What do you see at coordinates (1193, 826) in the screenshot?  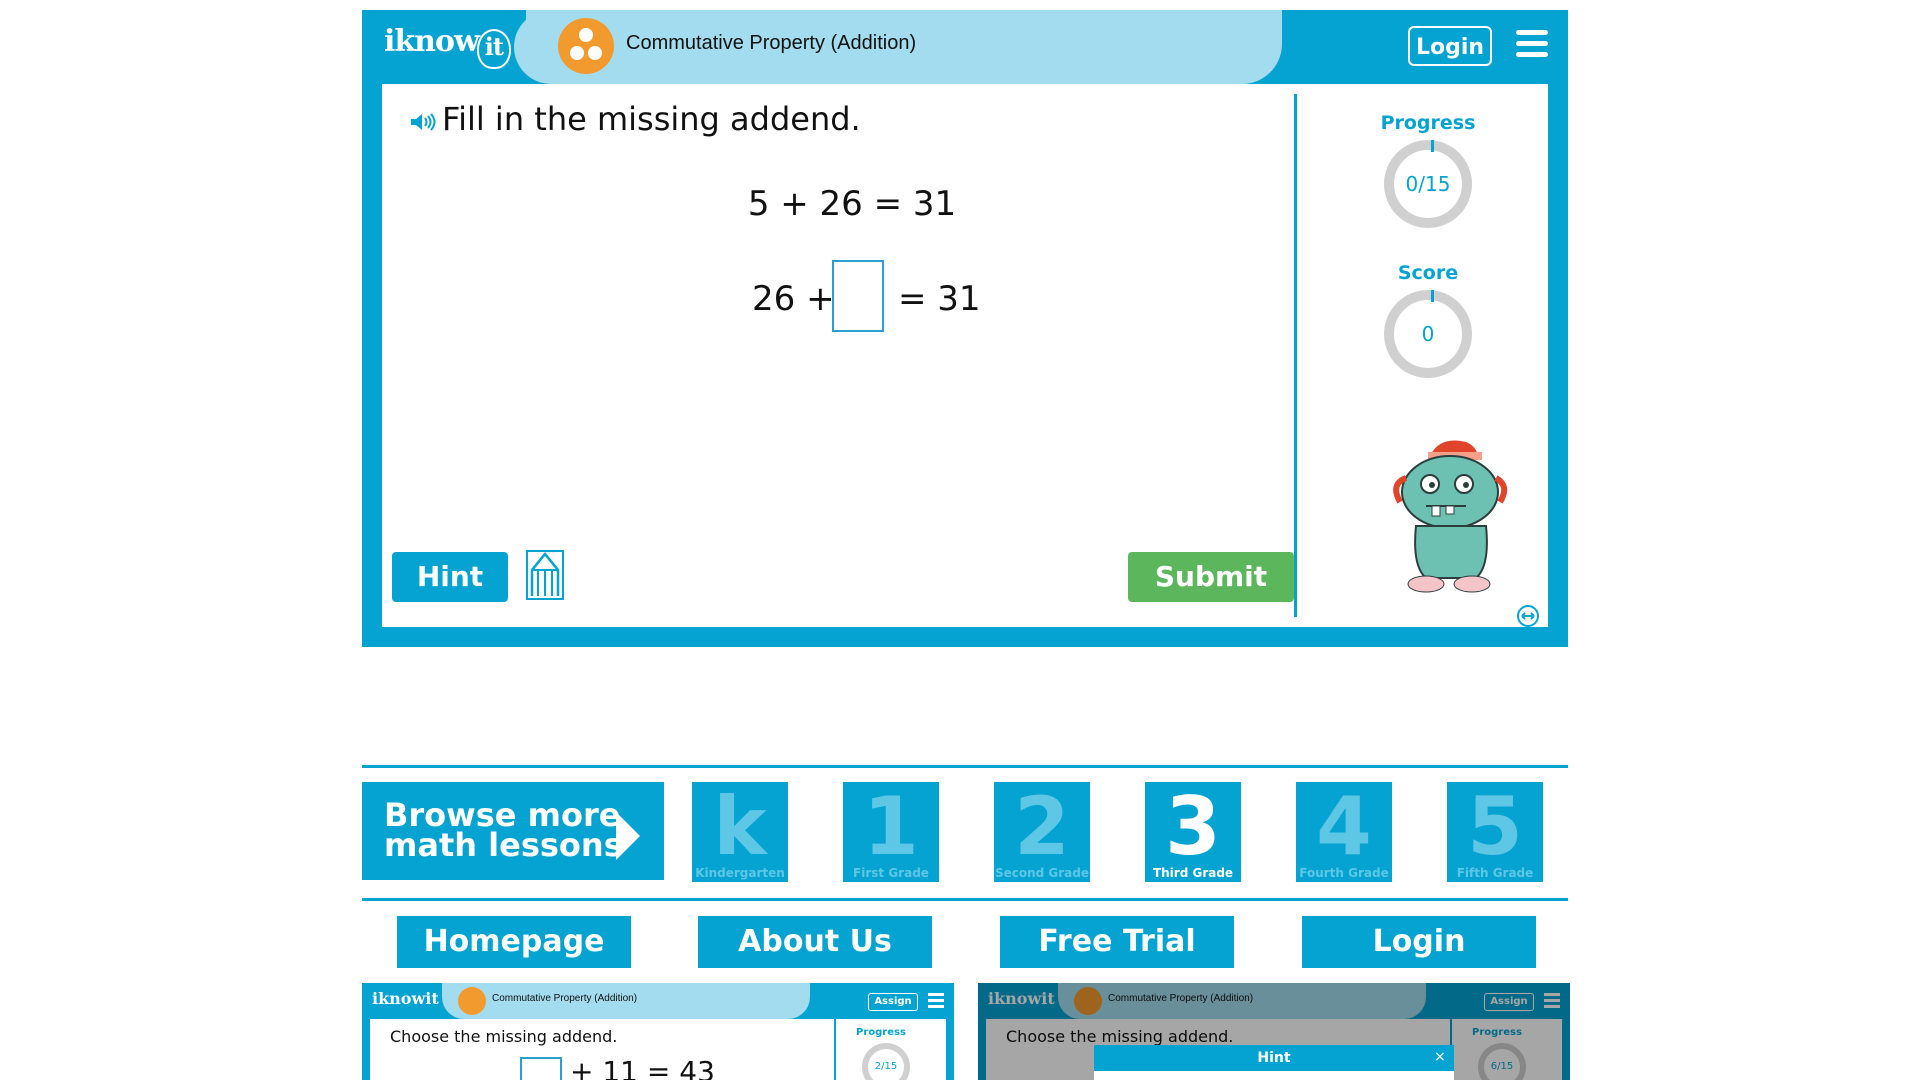 I see `grade-number: 3` at bounding box center [1193, 826].